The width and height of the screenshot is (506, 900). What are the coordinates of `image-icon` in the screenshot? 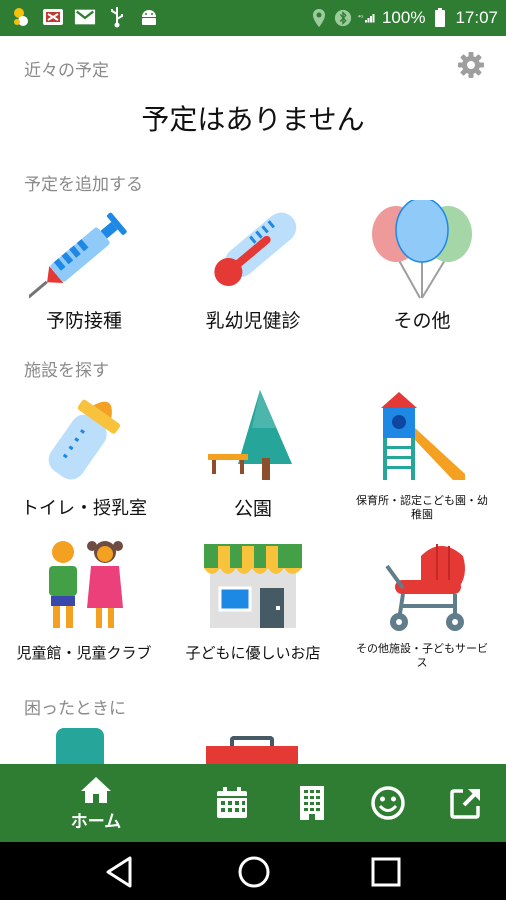 It's located at (53, 17).